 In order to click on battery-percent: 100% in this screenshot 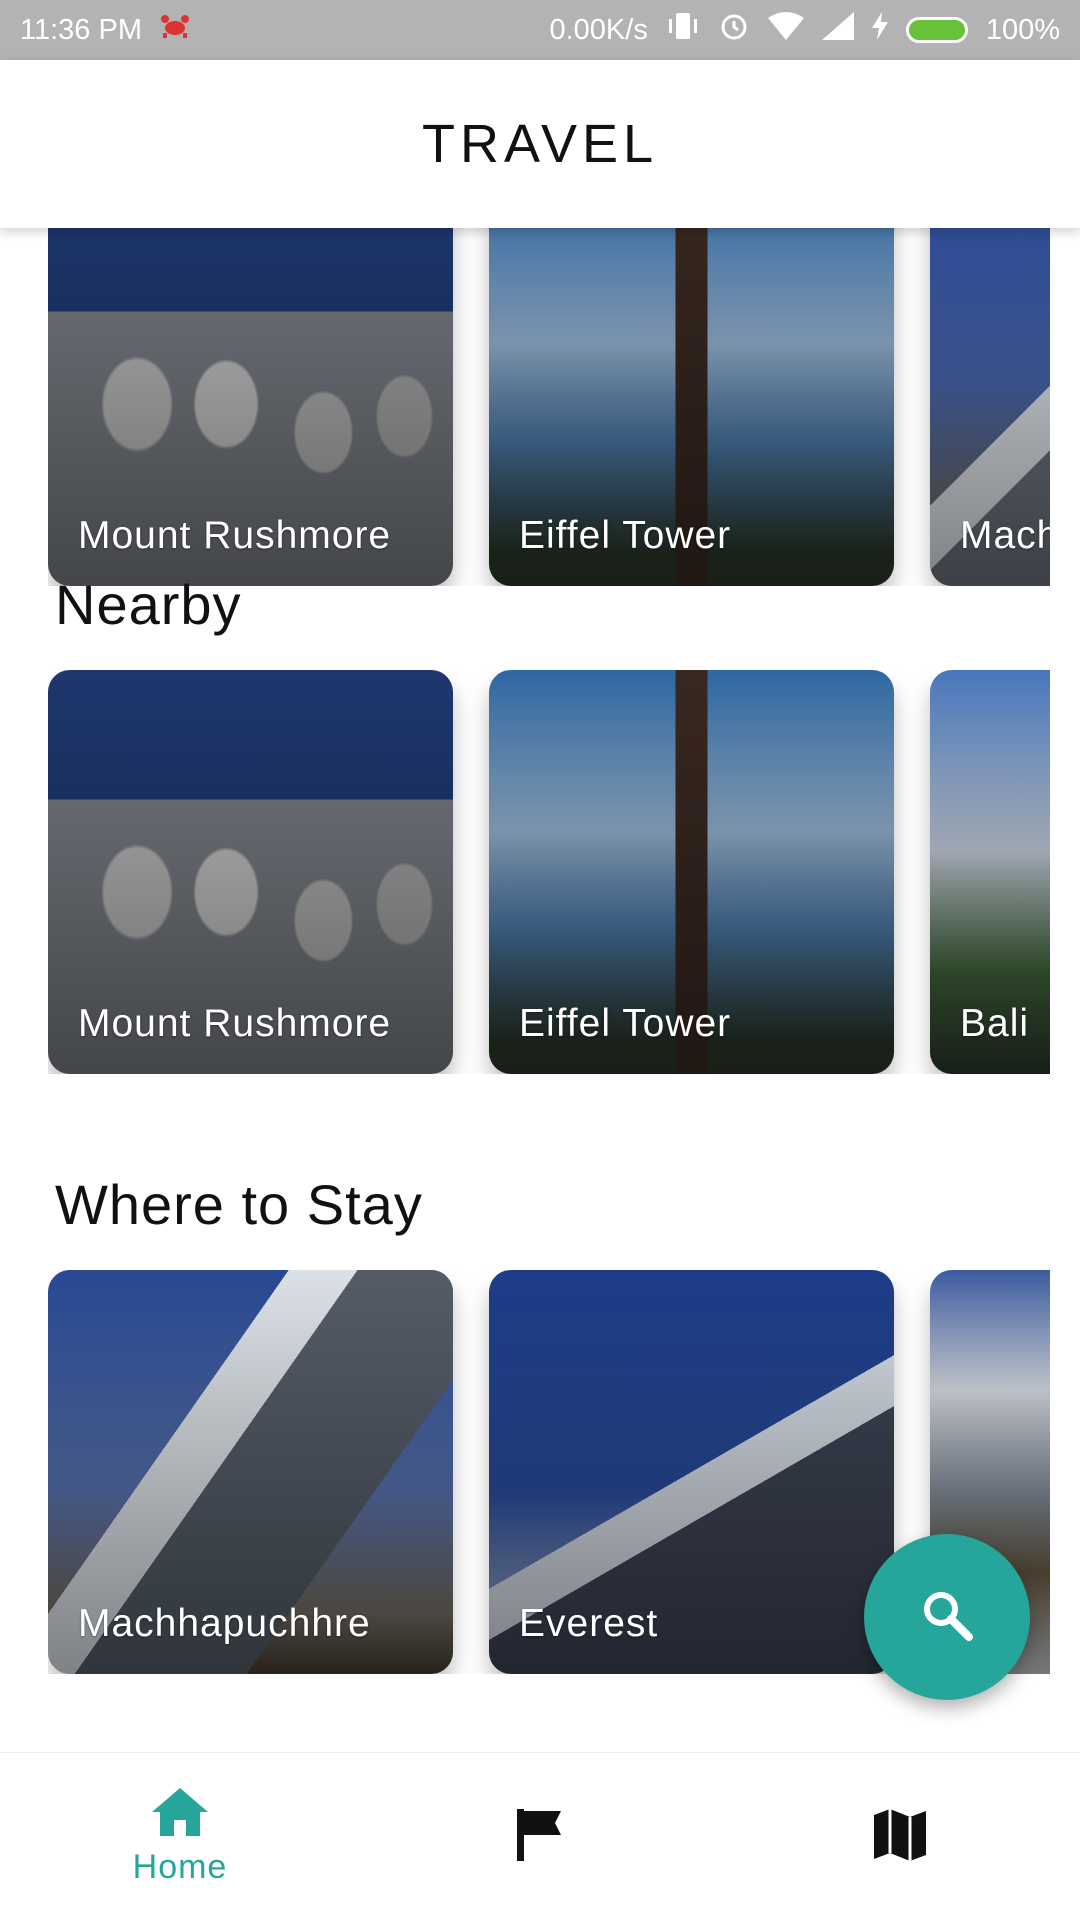, I will do `click(1022, 29)`.